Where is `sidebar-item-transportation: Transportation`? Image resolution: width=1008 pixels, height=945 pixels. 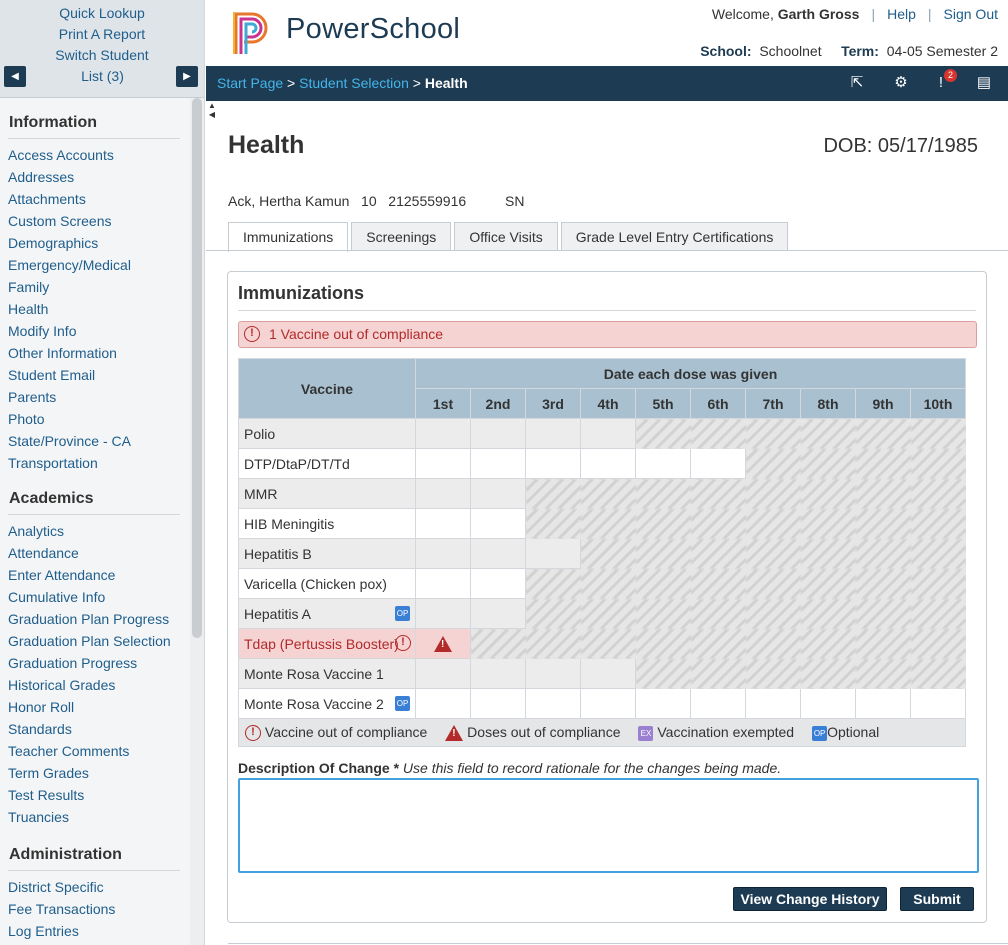 sidebar-item-transportation: Transportation is located at coordinates (102, 463).